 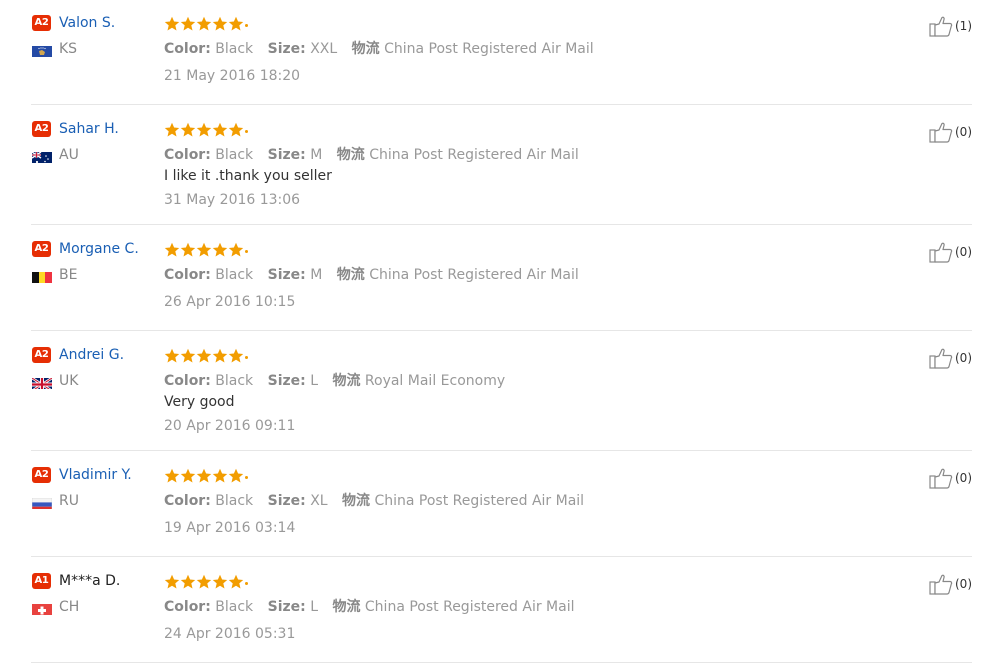 What do you see at coordinates (232, 76) in the screenshot?
I see `review-date: 21 May 2016 18:20` at bounding box center [232, 76].